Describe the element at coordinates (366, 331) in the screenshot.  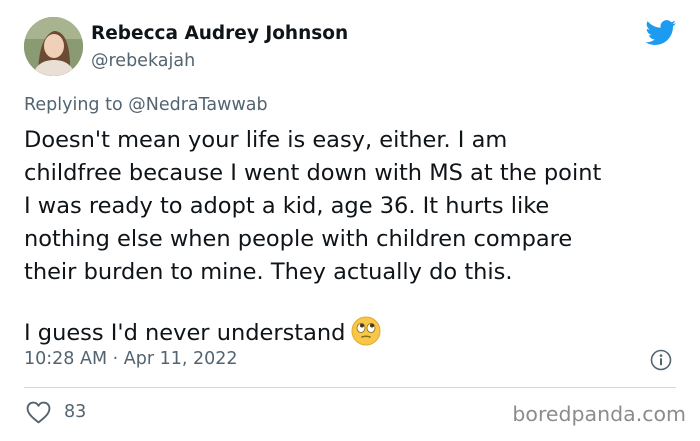
I see `rolling-eyes-emoji-icon` at that location.